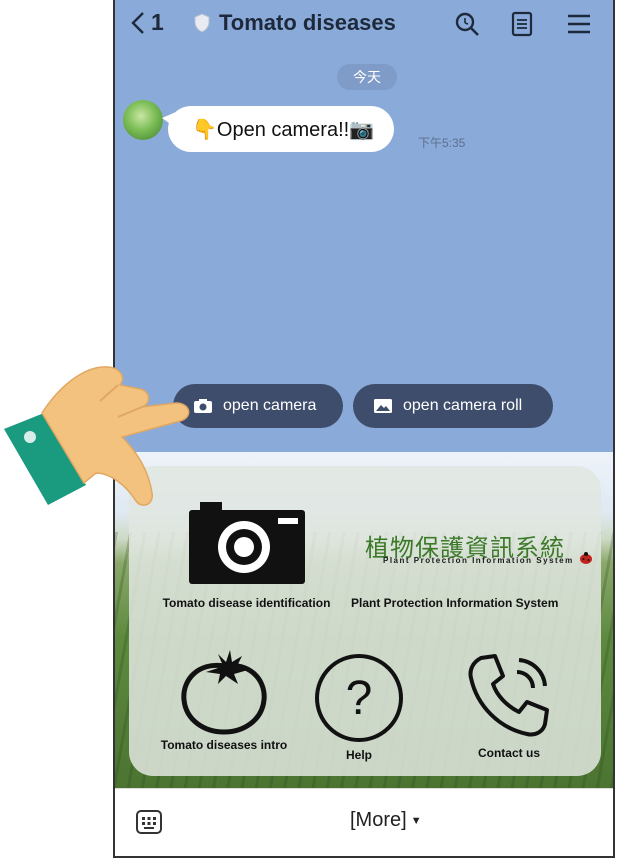  Describe the element at coordinates (224, 692) in the screenshot. I see `tomato-icon` at that location.